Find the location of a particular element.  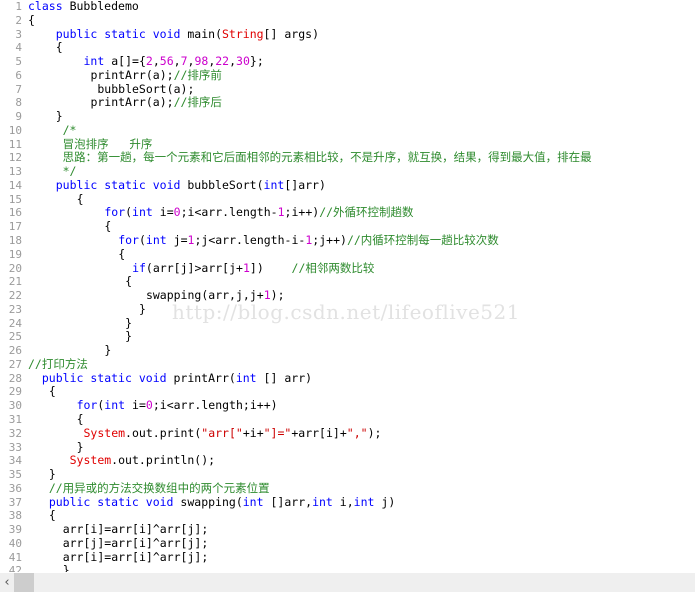

line-number: 11 is located at coordinates (15, 144).